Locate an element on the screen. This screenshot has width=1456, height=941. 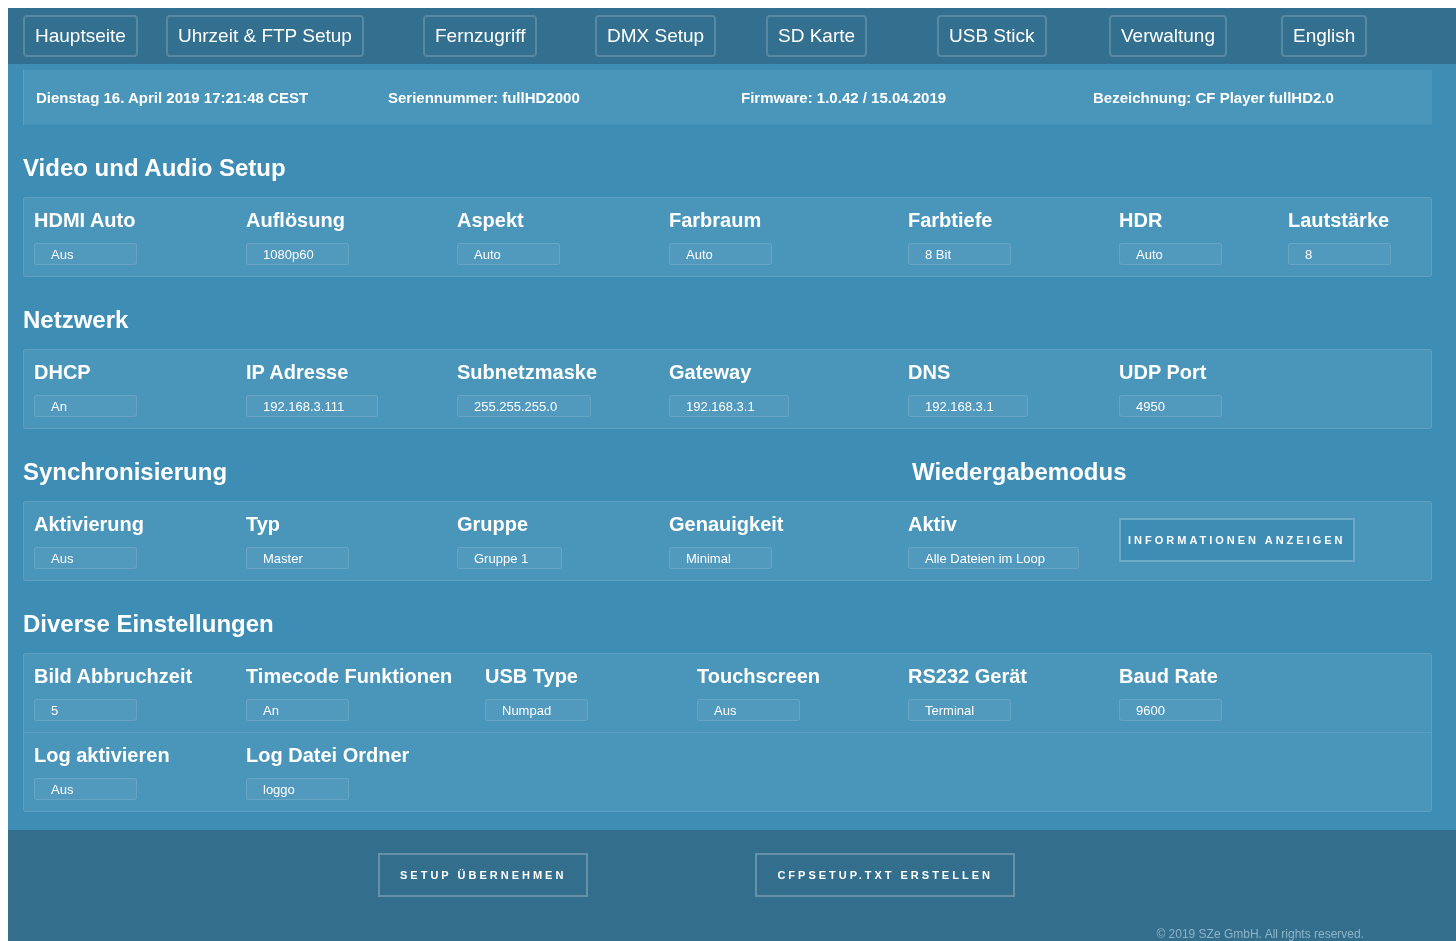
select-field: Minimal is located at coordinates (720, 558).